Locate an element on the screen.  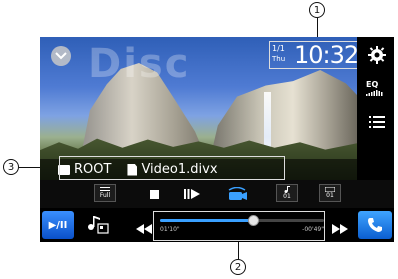
phone-button is located at coordinates (375, 225).